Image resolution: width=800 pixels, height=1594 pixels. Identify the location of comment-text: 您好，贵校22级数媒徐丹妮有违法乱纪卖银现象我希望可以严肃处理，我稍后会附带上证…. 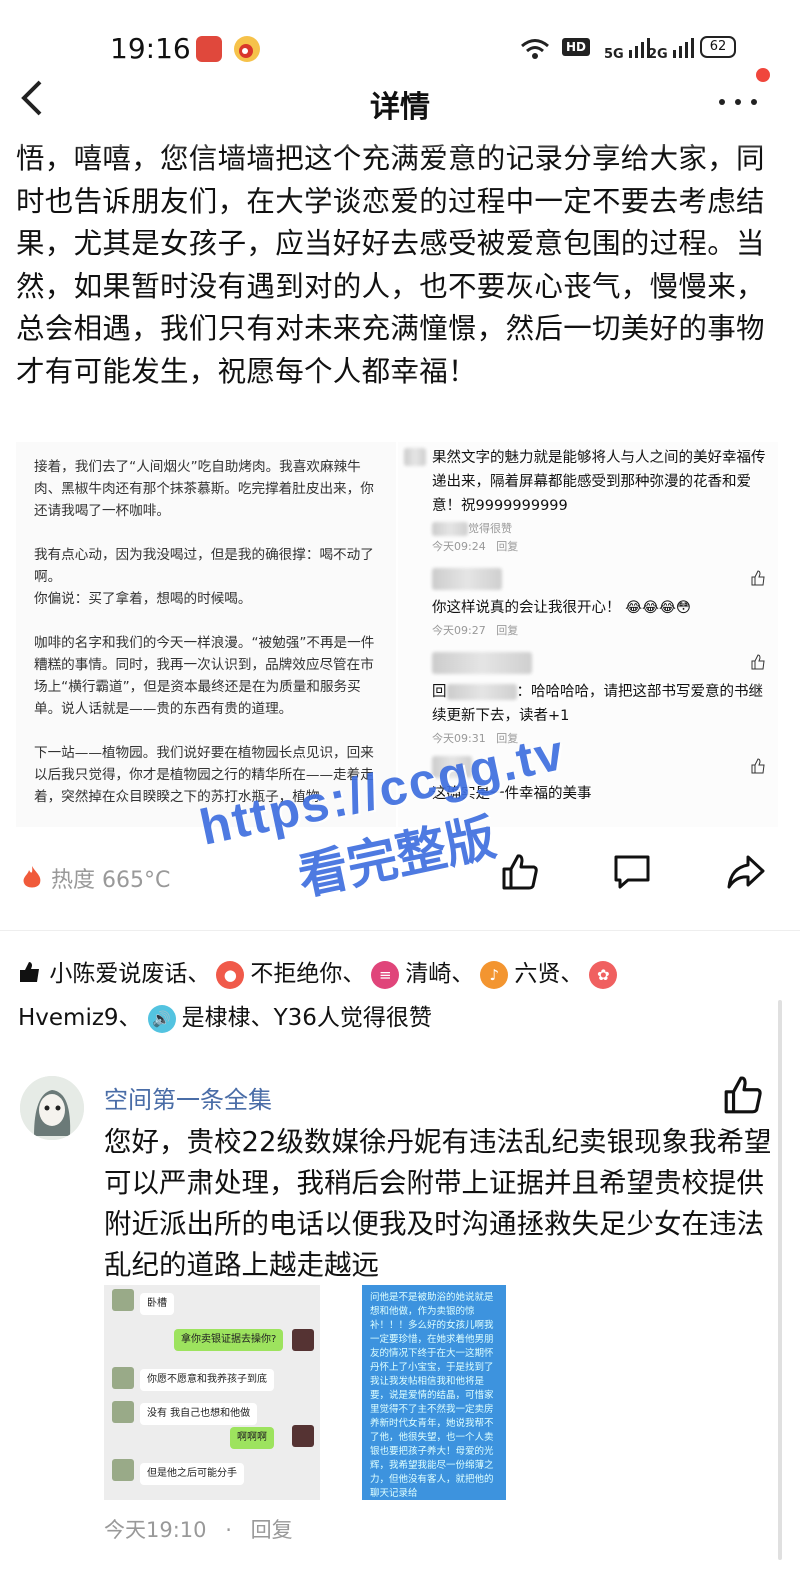
(438, 1203).